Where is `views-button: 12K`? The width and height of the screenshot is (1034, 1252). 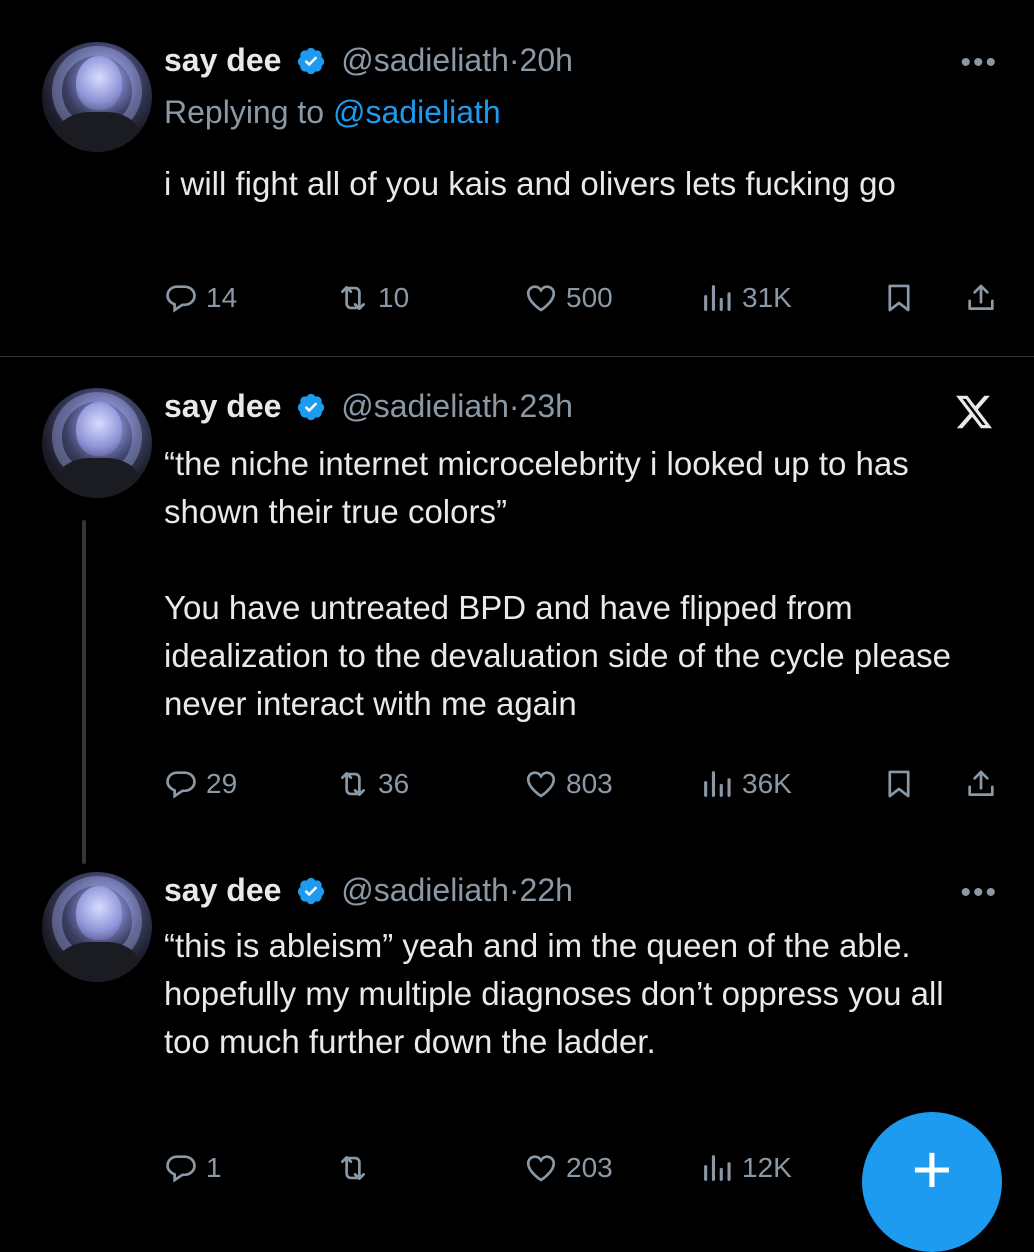
views-button: 12K is located at coordinates (746, 1168).